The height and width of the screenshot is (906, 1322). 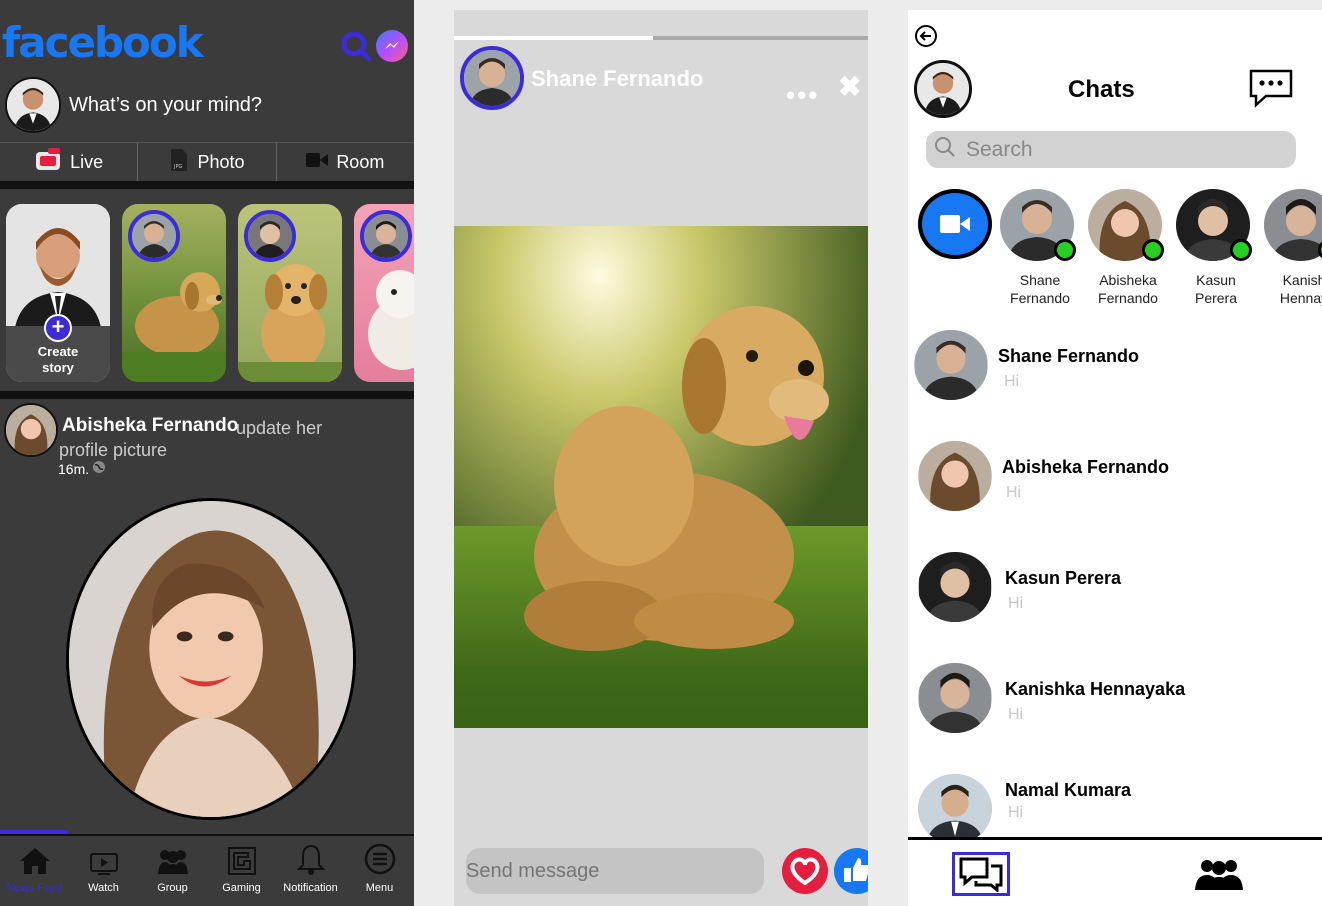 What do you see at coordinates (1063, 578) in the screenshot?
I see `chat-name: Kasun Perera` at bounding box center [1063, 578].